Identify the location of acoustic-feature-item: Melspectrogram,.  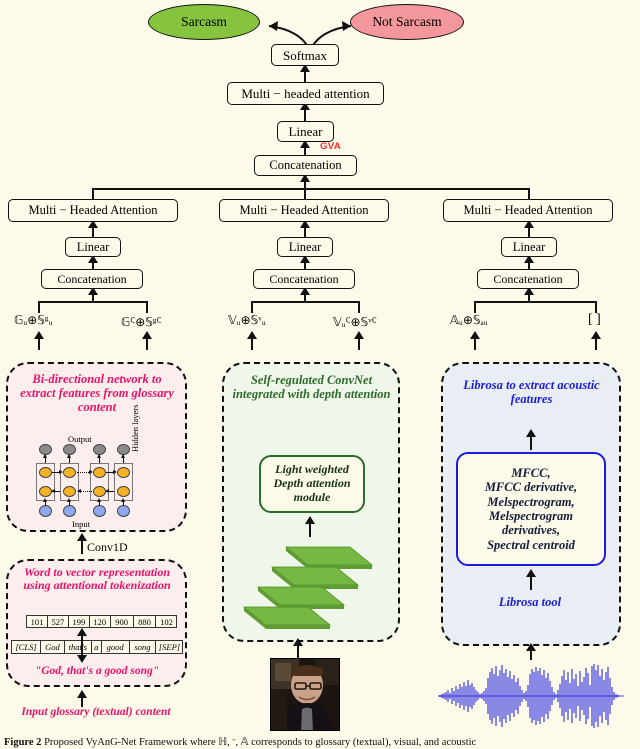
(531, 501).